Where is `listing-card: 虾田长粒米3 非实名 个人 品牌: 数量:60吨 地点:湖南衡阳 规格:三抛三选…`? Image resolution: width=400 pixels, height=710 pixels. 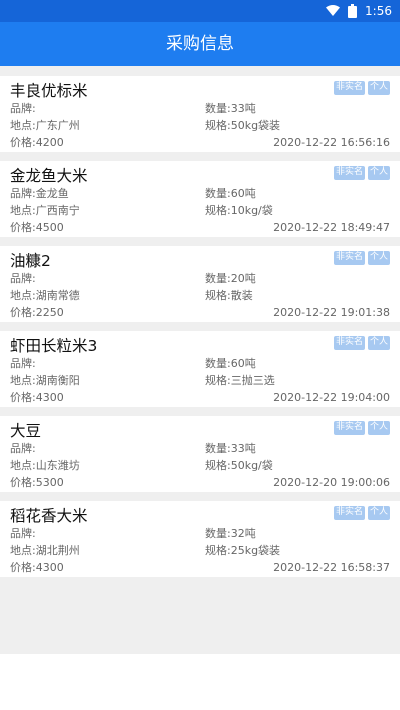
listing-card: 虾田长粒米3 非实名 个人 品牌: 数量:60吨 地点:湖南衡阳 规格:三抛三选… is located at coordinates (200, 369).